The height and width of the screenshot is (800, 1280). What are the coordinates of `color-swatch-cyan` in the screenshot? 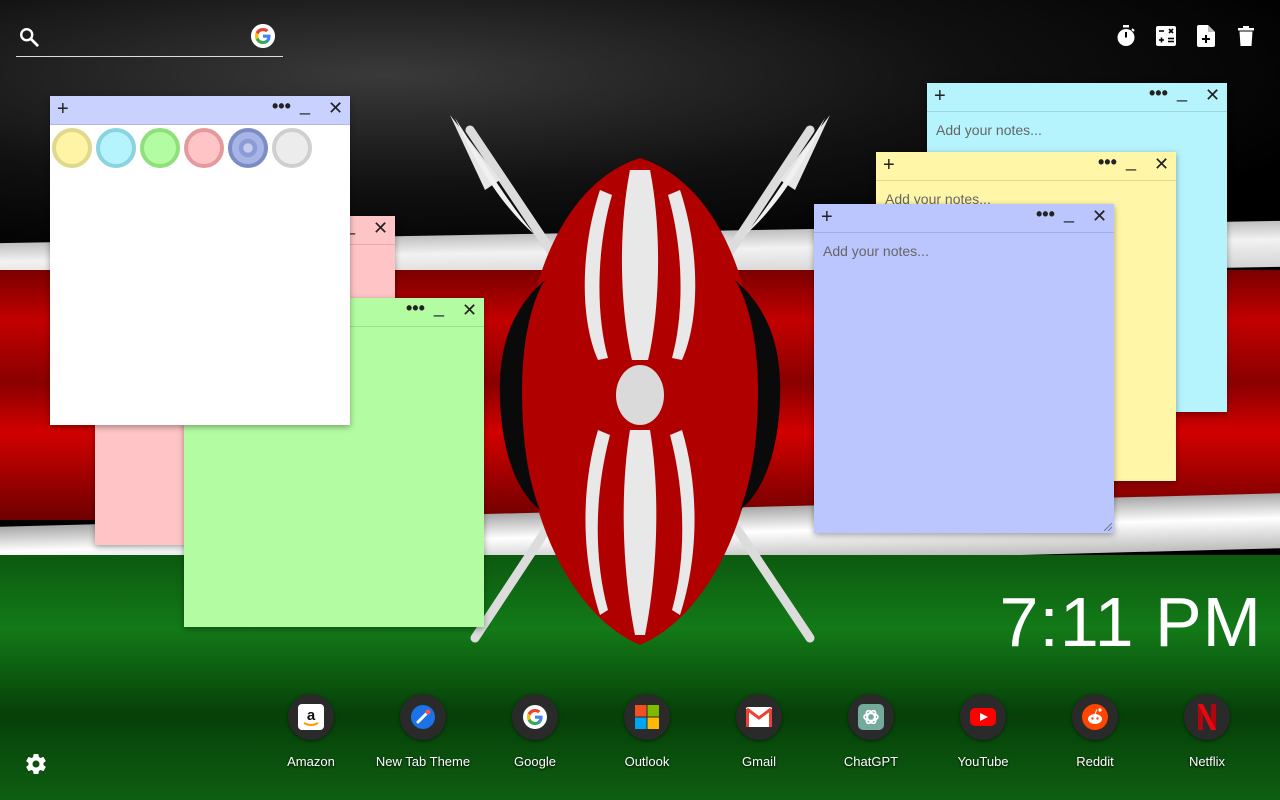 It's located at (116, 148).